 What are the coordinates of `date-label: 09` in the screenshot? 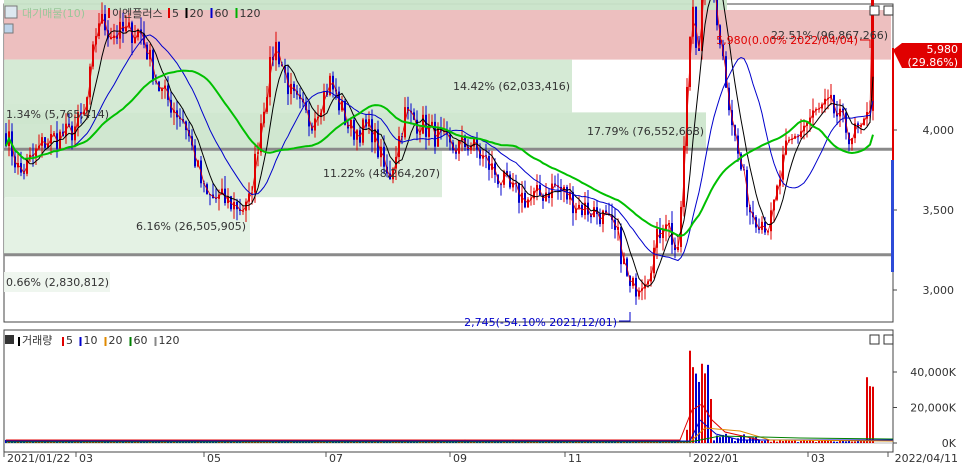 It's located at (460, 458).